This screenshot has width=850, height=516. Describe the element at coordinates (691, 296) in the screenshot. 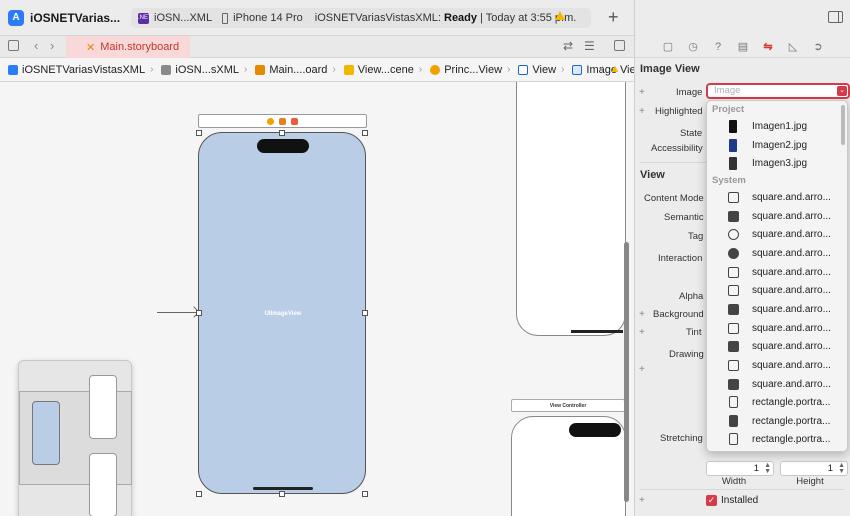

I see `label-alpha: Alpha` at that location.